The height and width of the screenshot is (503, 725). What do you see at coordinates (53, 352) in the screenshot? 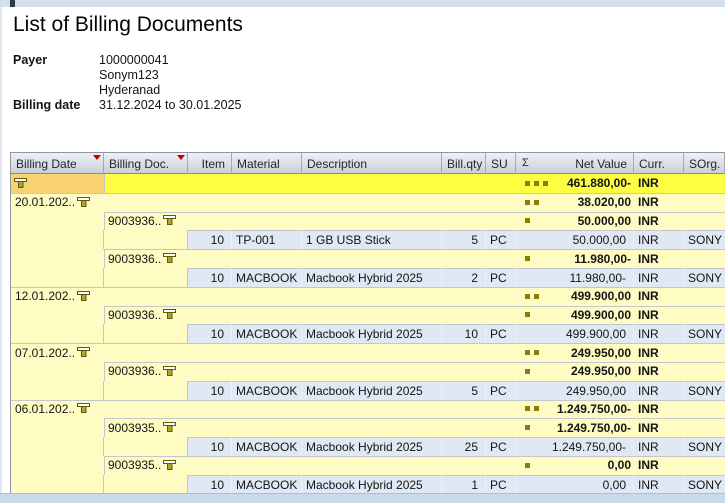
I see `billing-date-subtotal-cell: 07.01.202..` at bounding box center [53, 352].